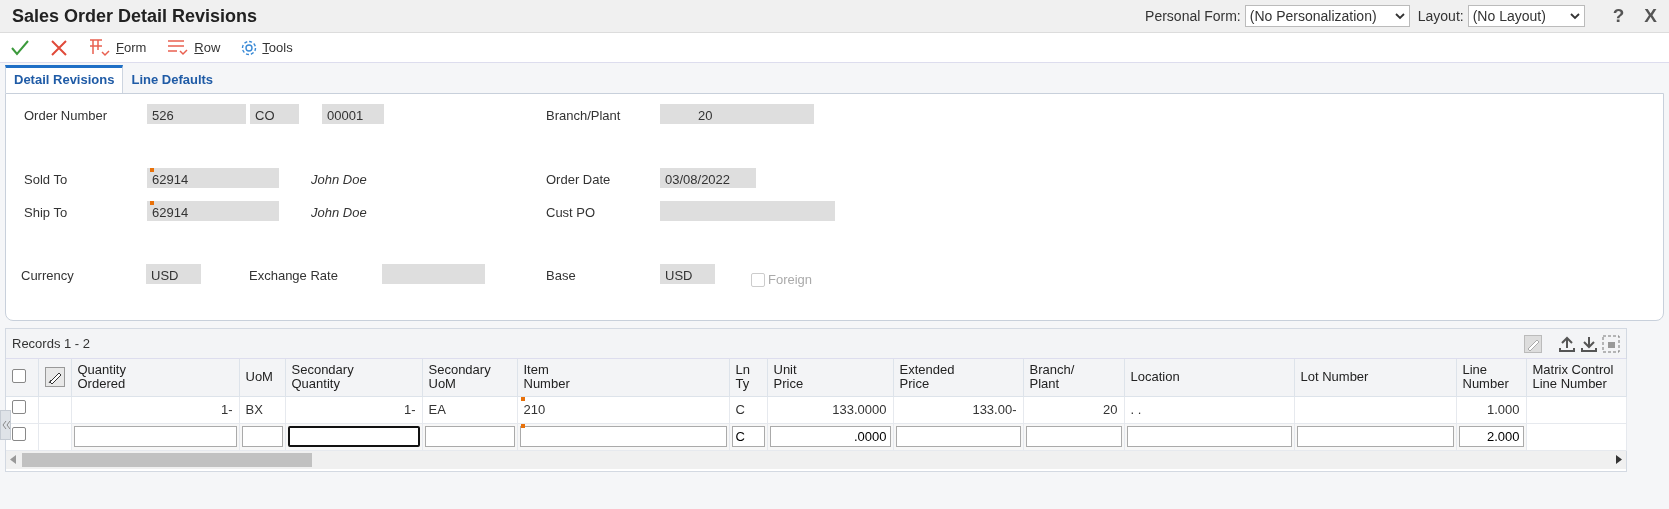 This screenshot has width=1669, height=509. Describe the element at coordinates (561, 276) in the screenshot. I see `field-label: Base` at that location.